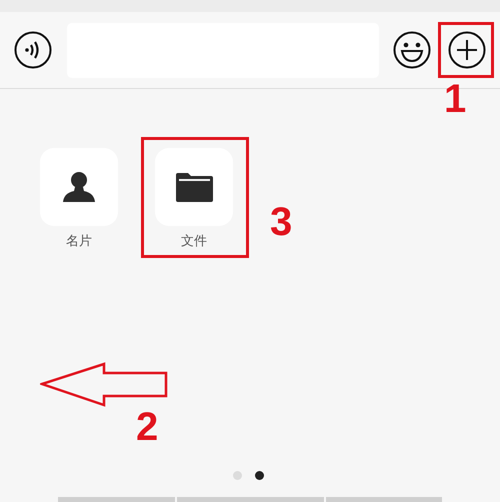  What do you see at coordinates (281, 222) in the screenshot?
I see `step-number: 3` at bounding box center [281, 222].